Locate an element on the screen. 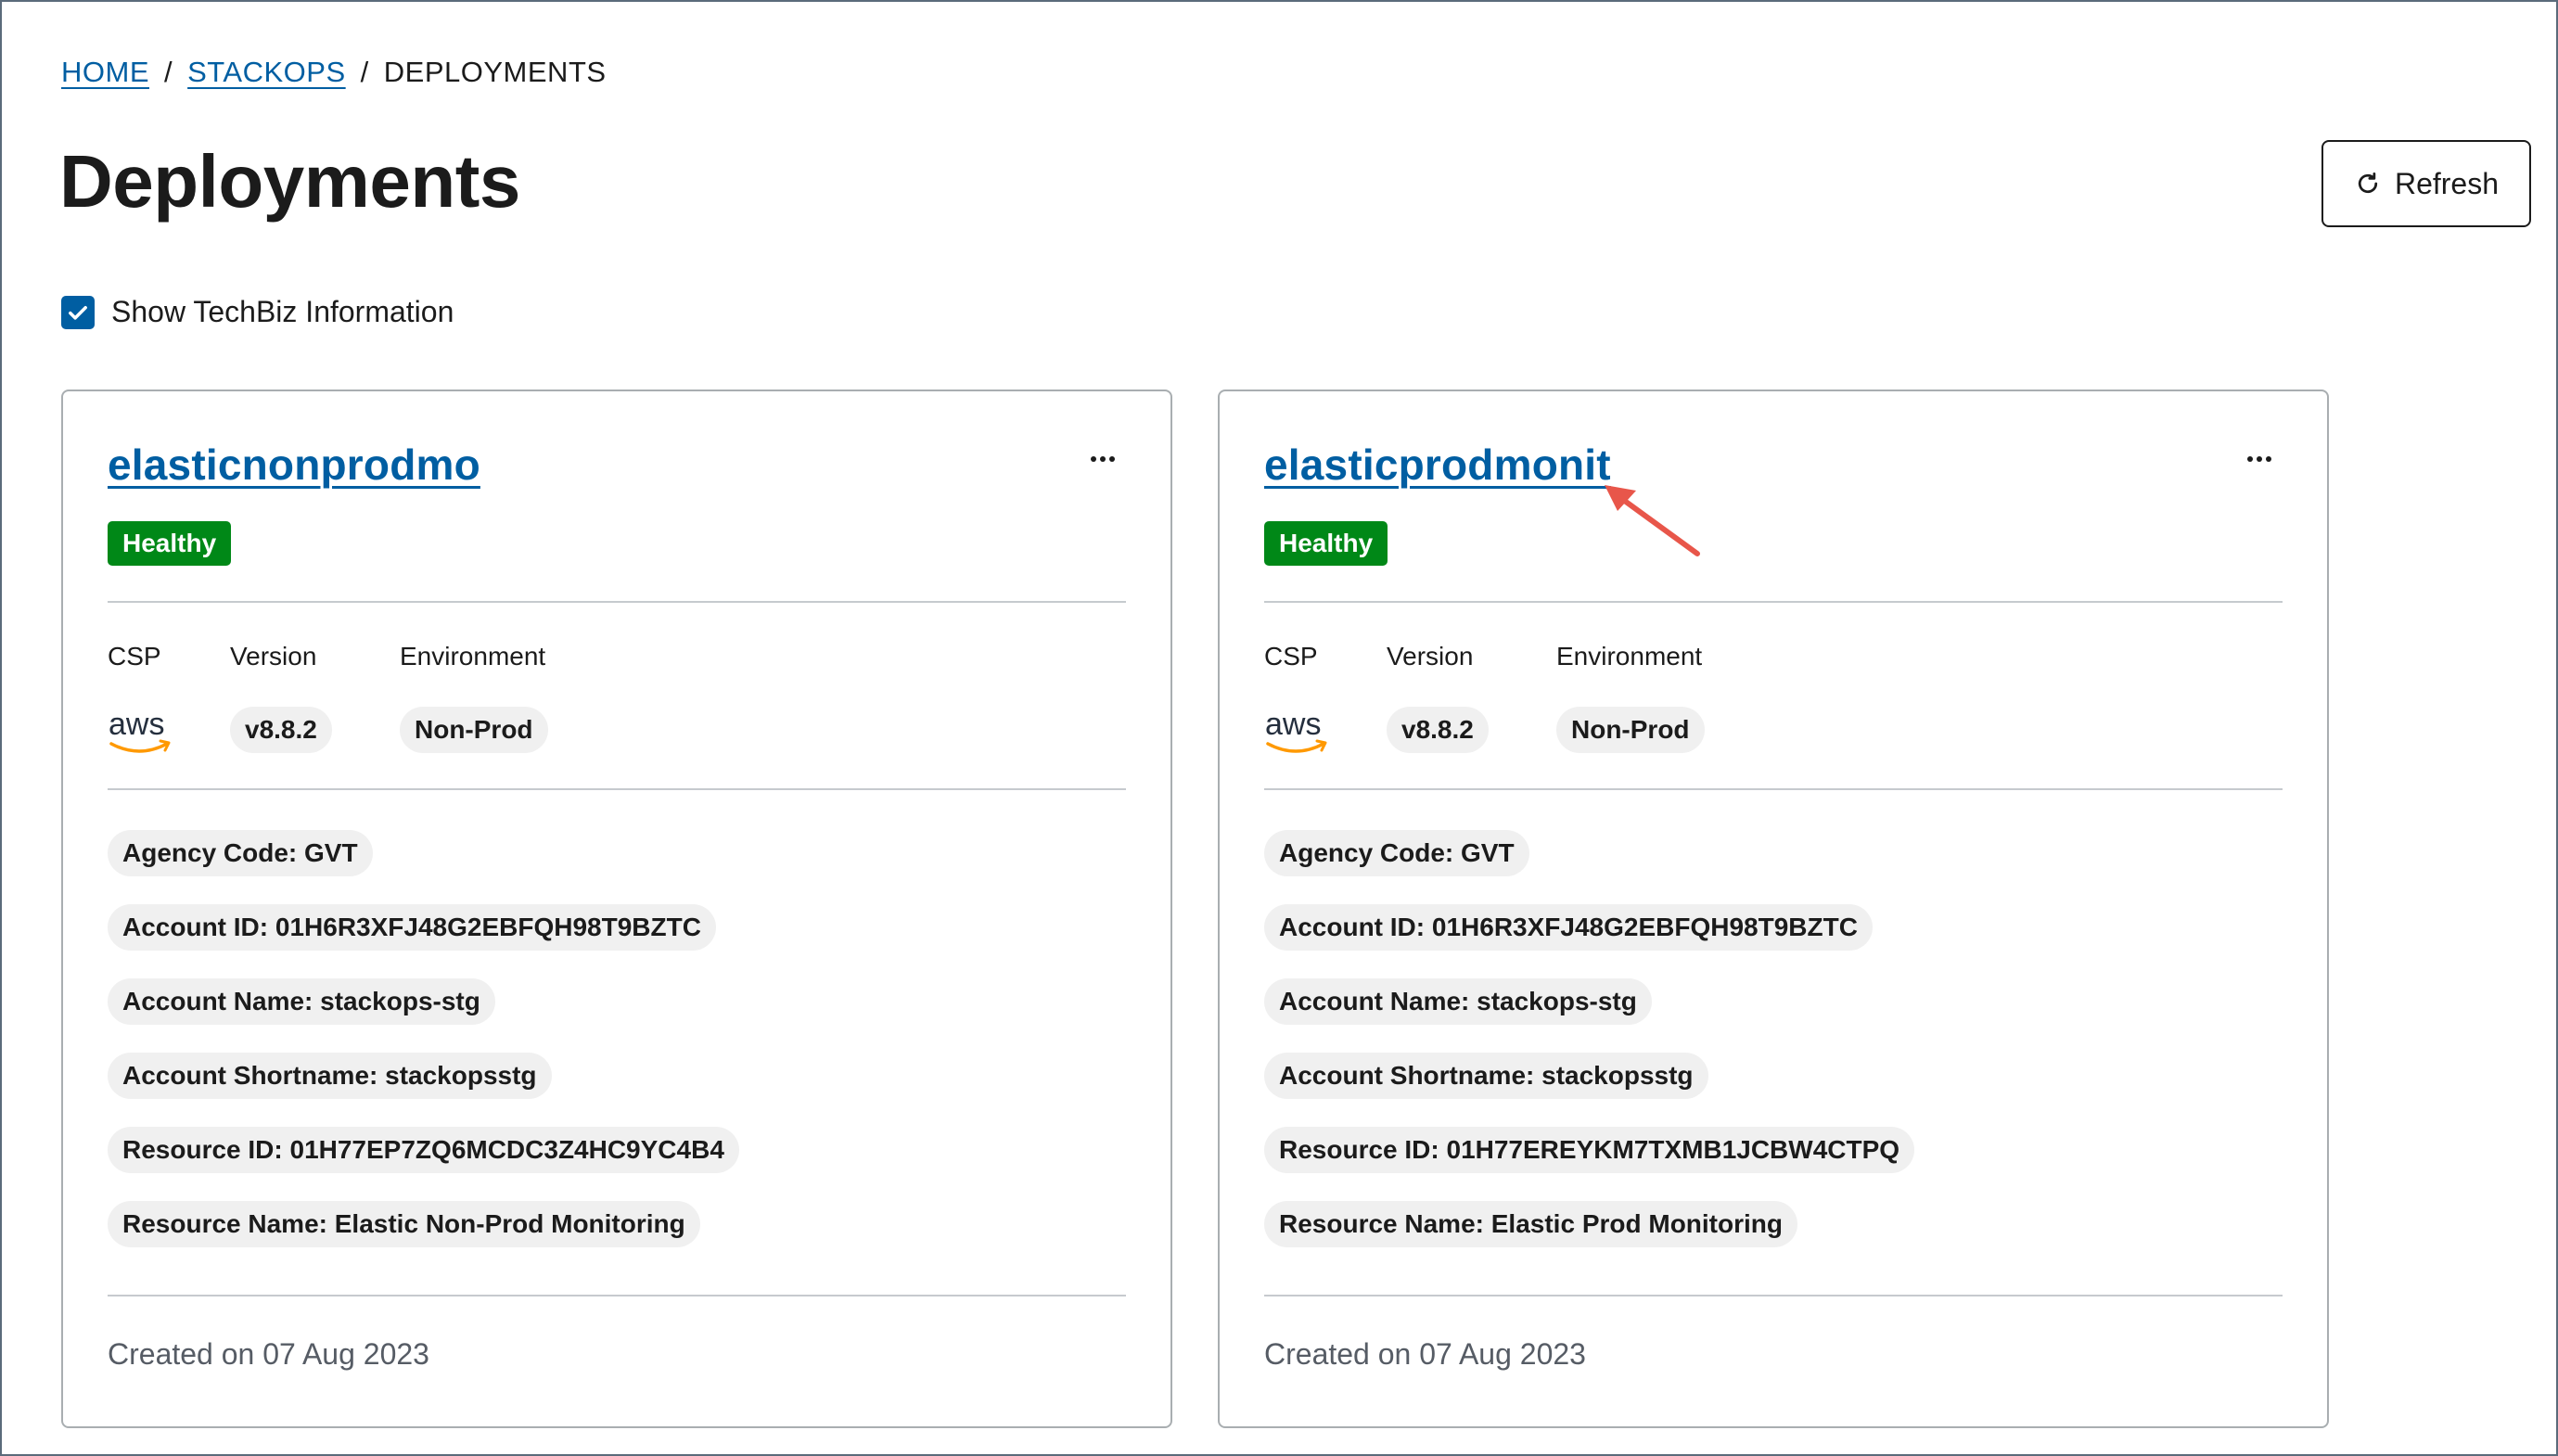  breadcrumb-current: DEPLOYMENTS is located at coordinates (495, 72).